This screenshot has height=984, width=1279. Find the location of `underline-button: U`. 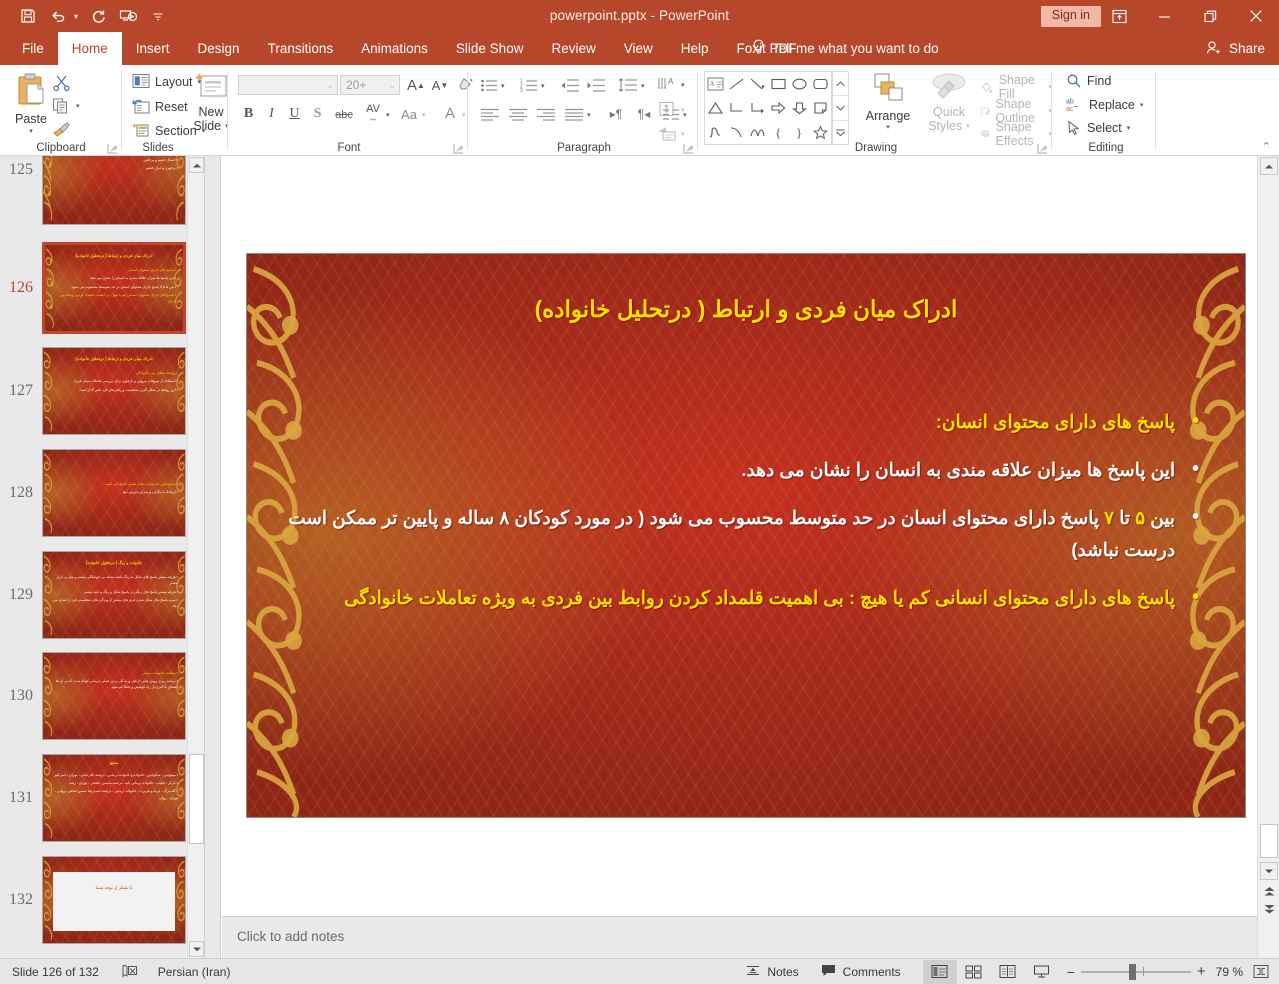

underline-button: U is located at coordinates (294, 114).